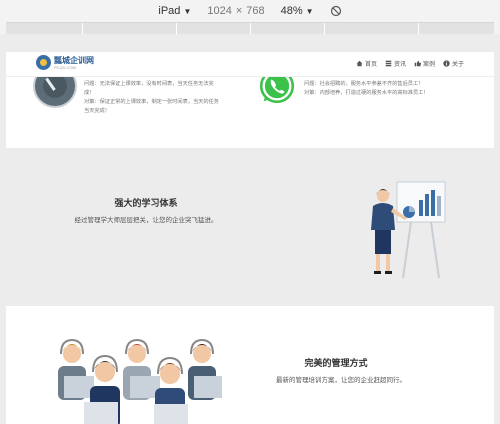 This screenshot has height=424, width=500. Describe the element at coordinates (140, 381) in the screenshot. I see `call-center-illustration` at that location.